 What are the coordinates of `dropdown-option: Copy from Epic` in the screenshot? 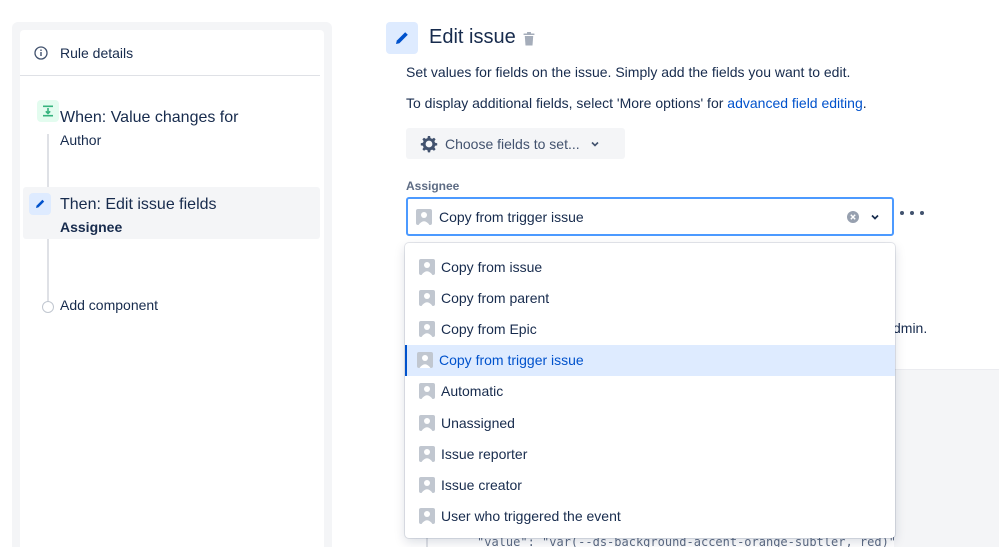 It's located at (650, 328).